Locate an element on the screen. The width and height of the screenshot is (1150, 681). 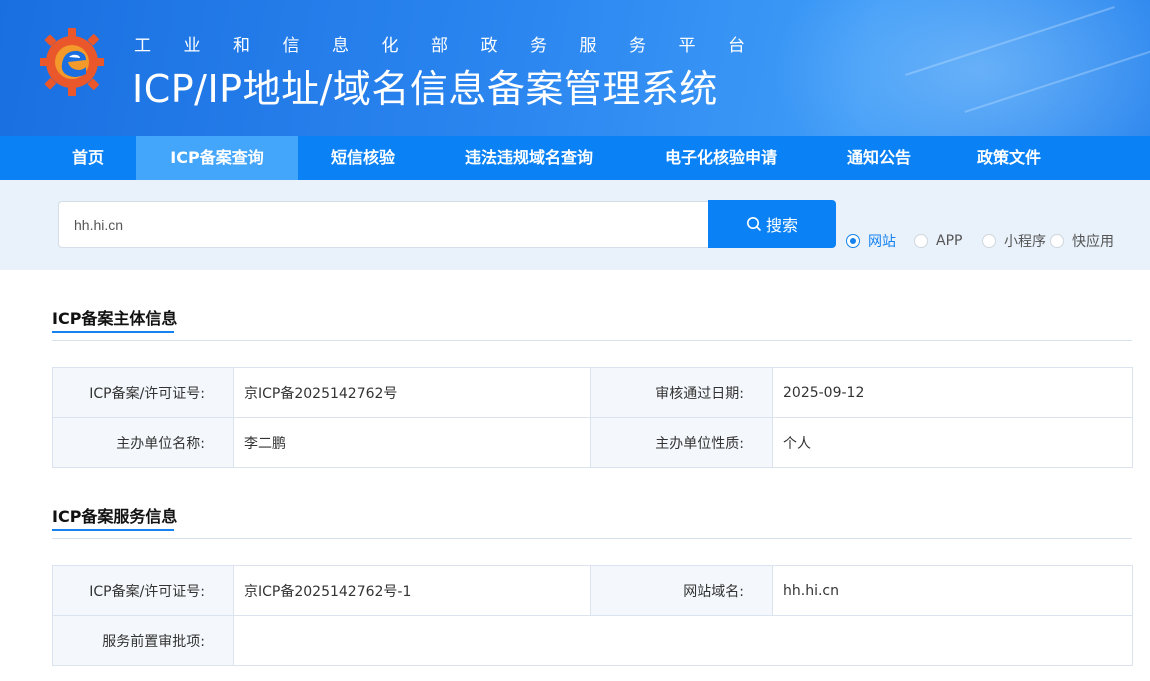
radio-label: 网站 is located at coordinates (882, 242).